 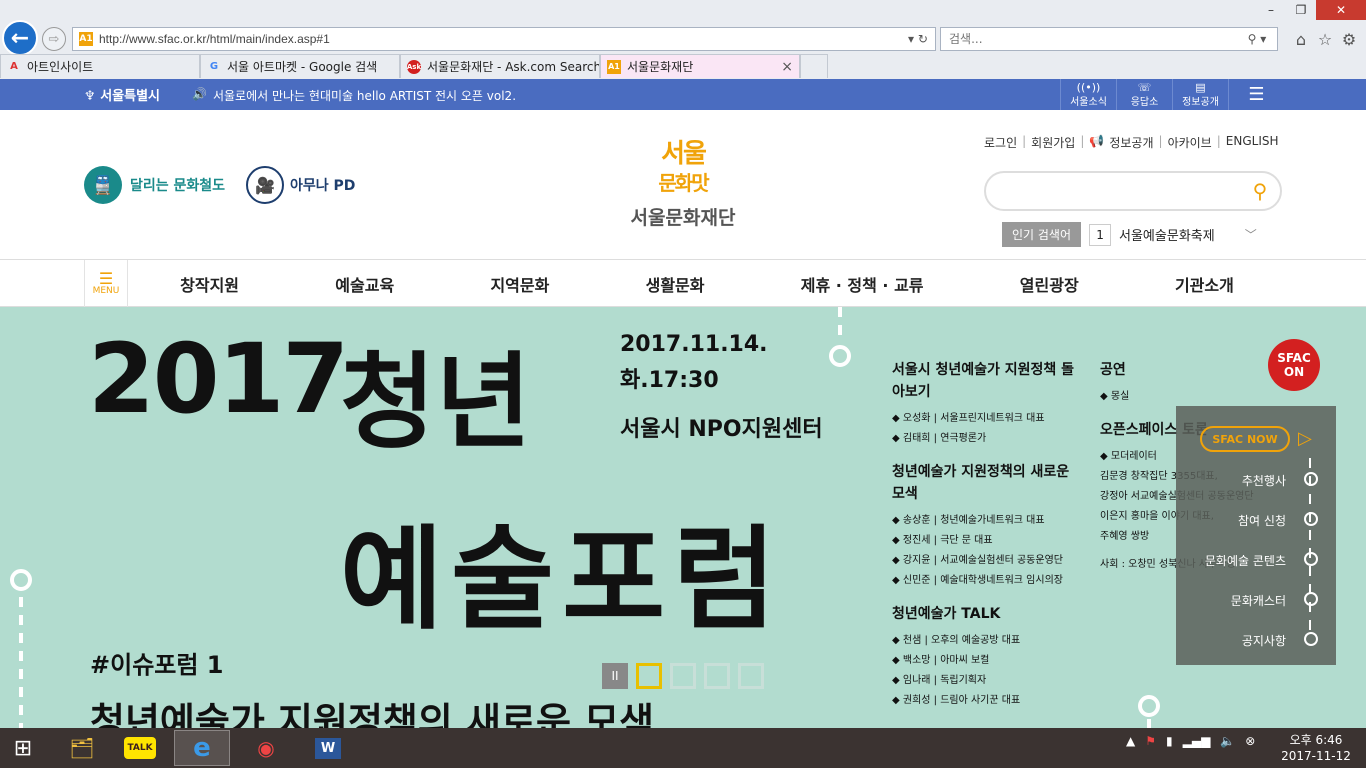 What do you see at coordinates (364, 284) in the screenshot?
I see `nav-item-education: 예술교육` at bounding box center [364, 284].